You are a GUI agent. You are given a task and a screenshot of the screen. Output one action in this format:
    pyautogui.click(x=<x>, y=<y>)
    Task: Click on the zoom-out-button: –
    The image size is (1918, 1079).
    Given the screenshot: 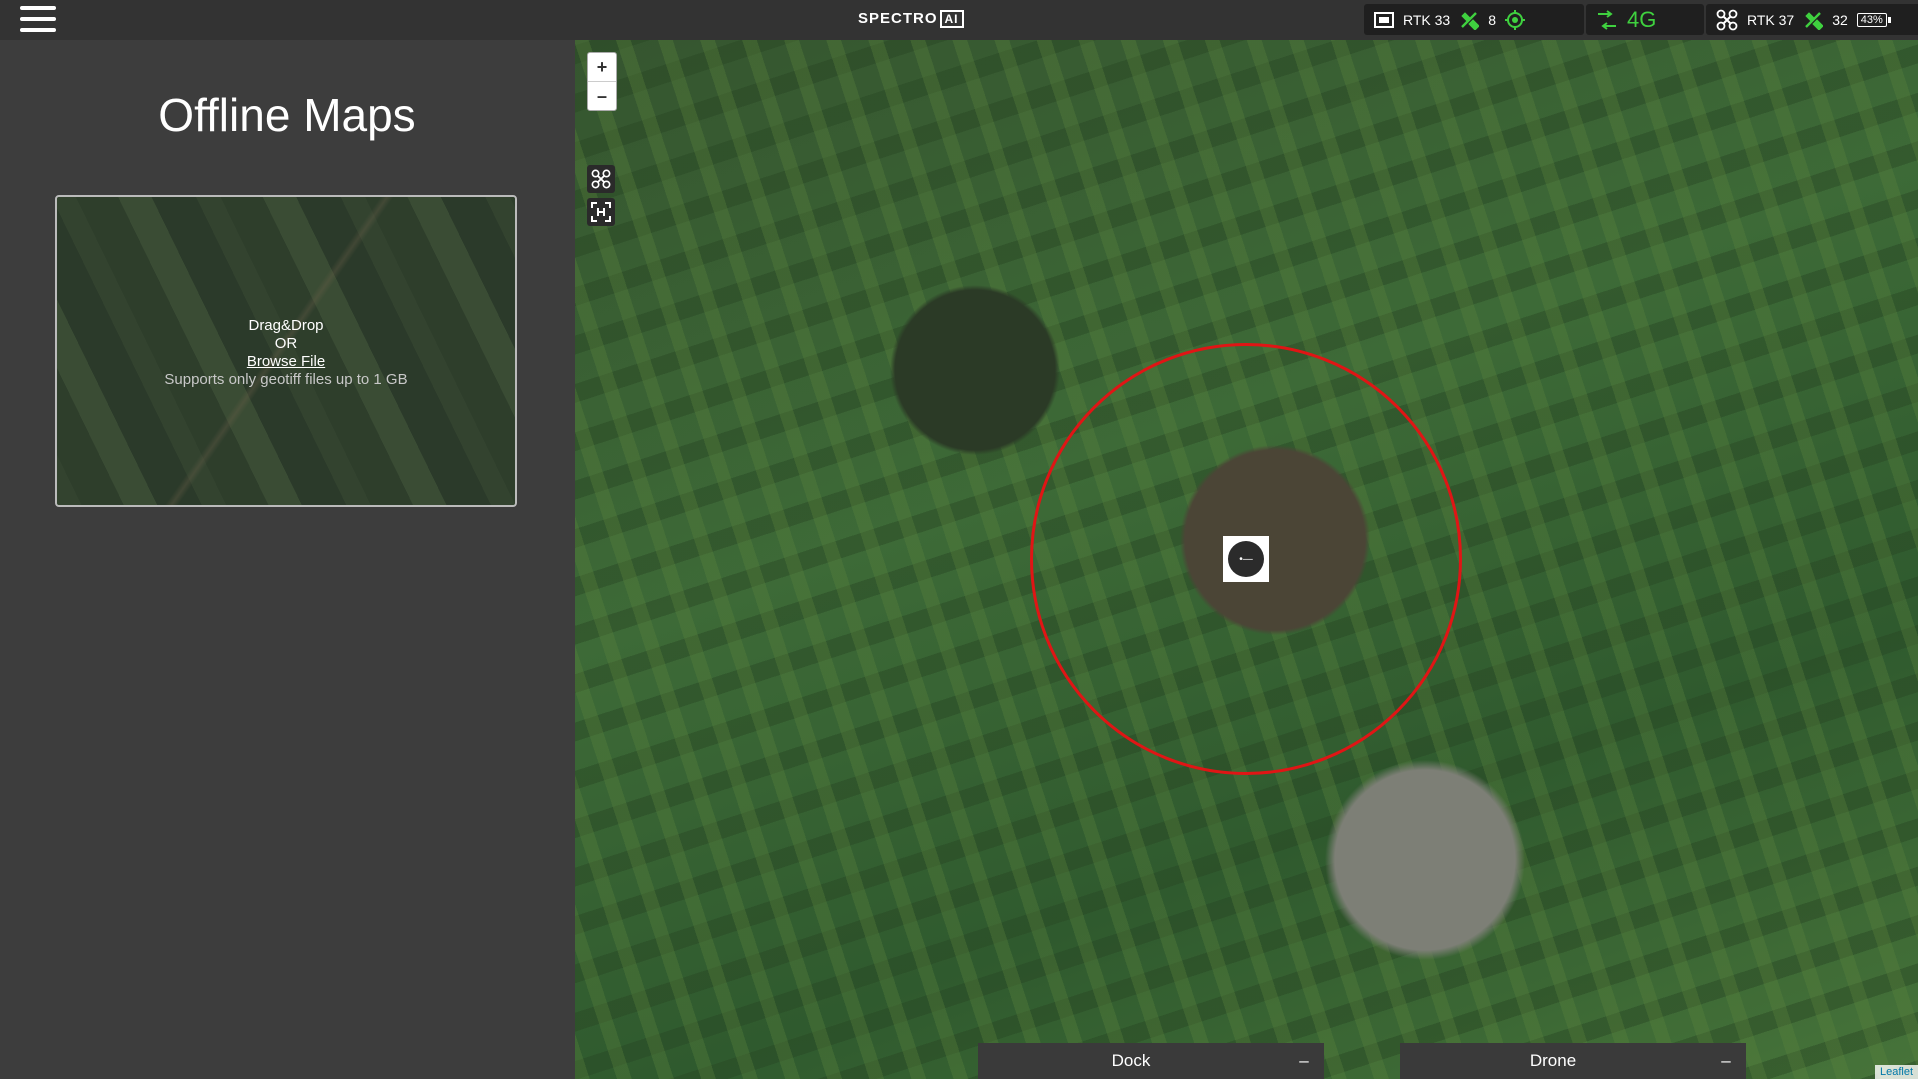 What is the action you would take?
    pyautogui.click(x=602, y=95)
    